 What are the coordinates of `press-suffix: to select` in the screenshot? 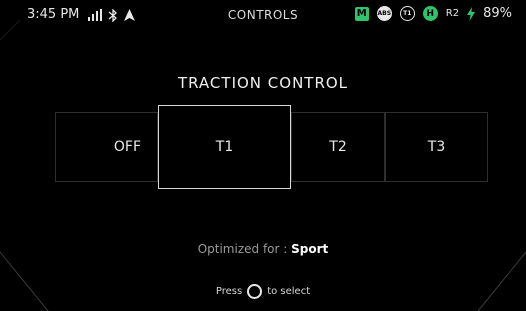 It's located at (289, 291).